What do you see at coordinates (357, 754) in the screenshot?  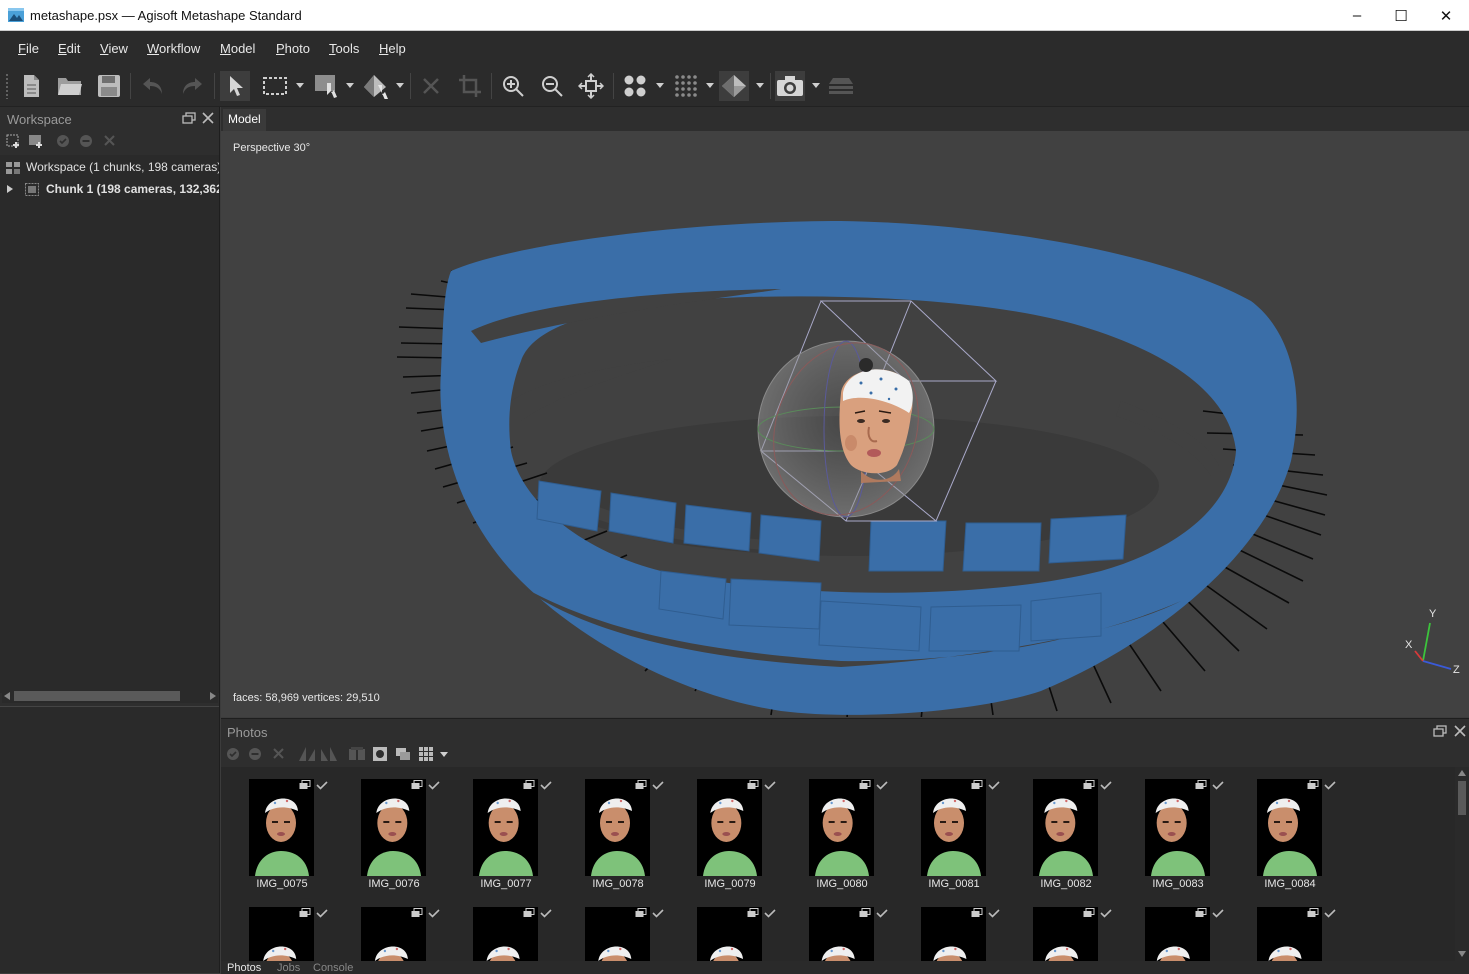 I see `masks-icon` at bounding box center [357, 754].